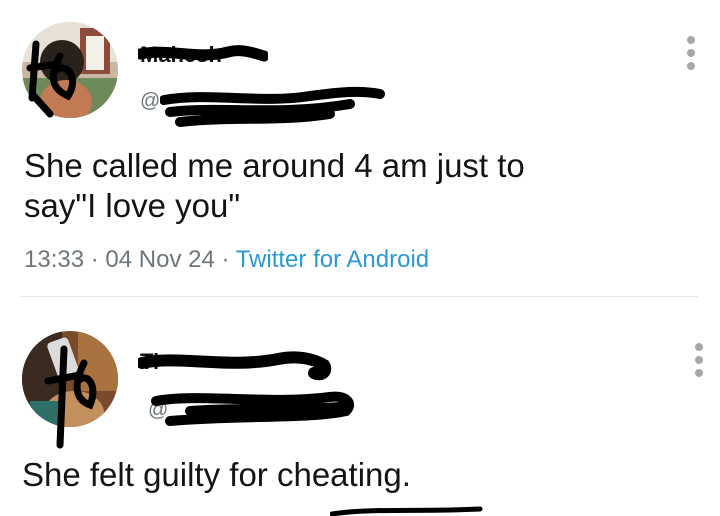 This screenshot has width=720, height=516. Describe the element at coordinates (160, 259) in the screenshot. I see `tweet-date: 04 Nov 24` at that location.